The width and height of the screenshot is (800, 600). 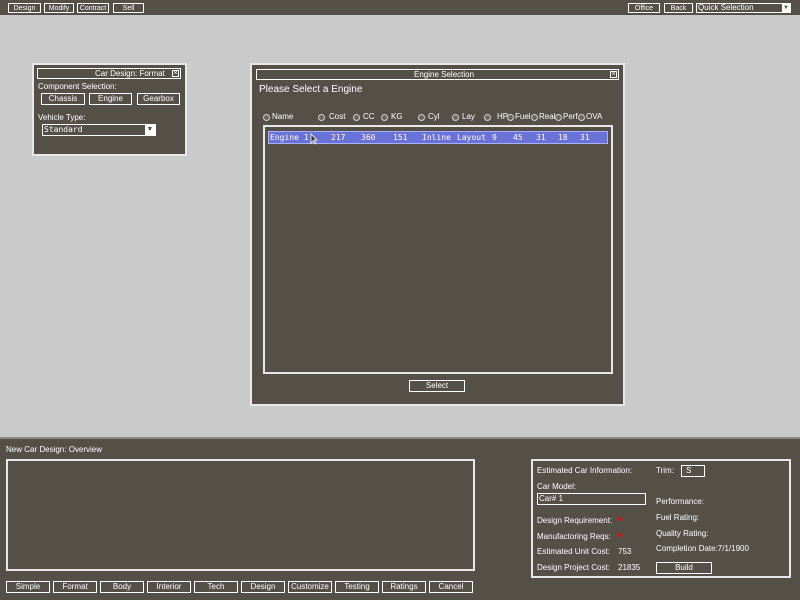 I want to click on column-header-cyl: Cyl, so click(x=434, y=116).